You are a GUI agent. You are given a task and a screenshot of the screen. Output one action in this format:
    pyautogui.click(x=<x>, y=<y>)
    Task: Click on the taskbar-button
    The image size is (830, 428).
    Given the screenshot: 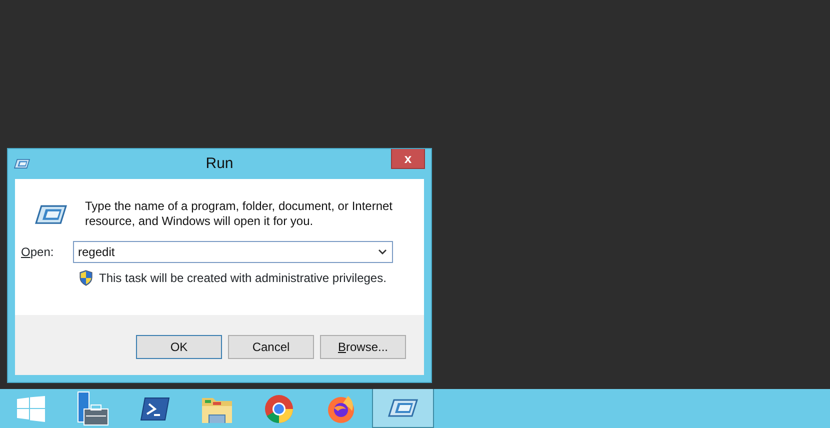 What is the action you would take?
    pyautogui.click(x=403, y=408)
    